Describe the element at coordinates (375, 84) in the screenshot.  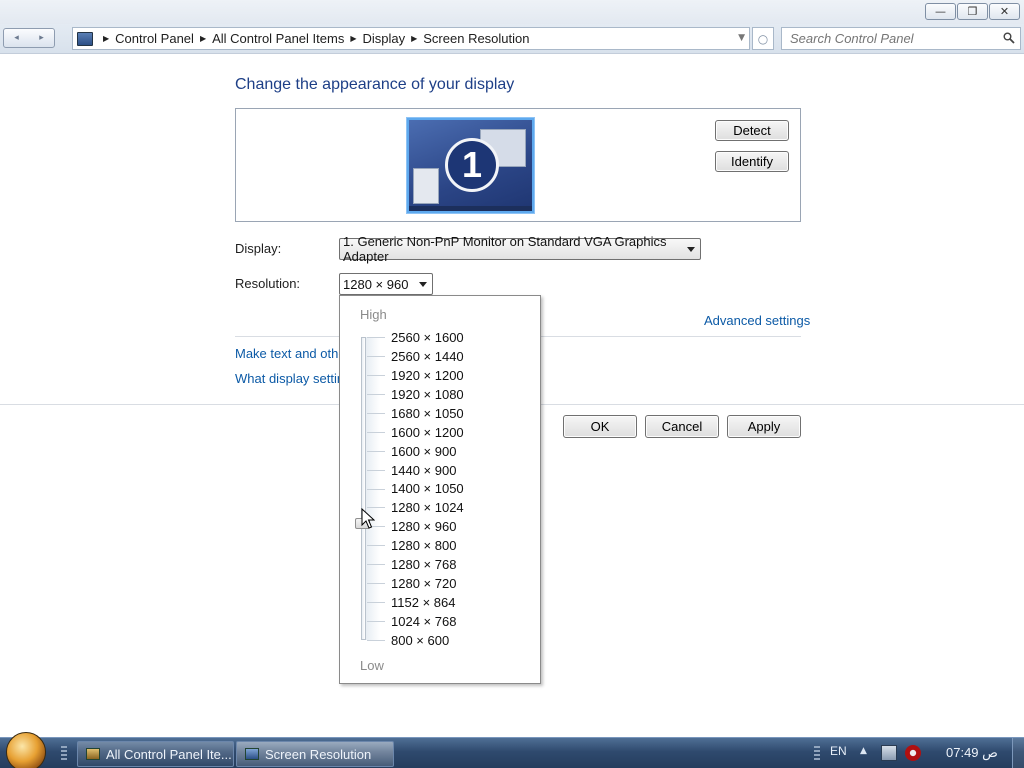
I see `page-title: Change the appearance of your display` at that location.